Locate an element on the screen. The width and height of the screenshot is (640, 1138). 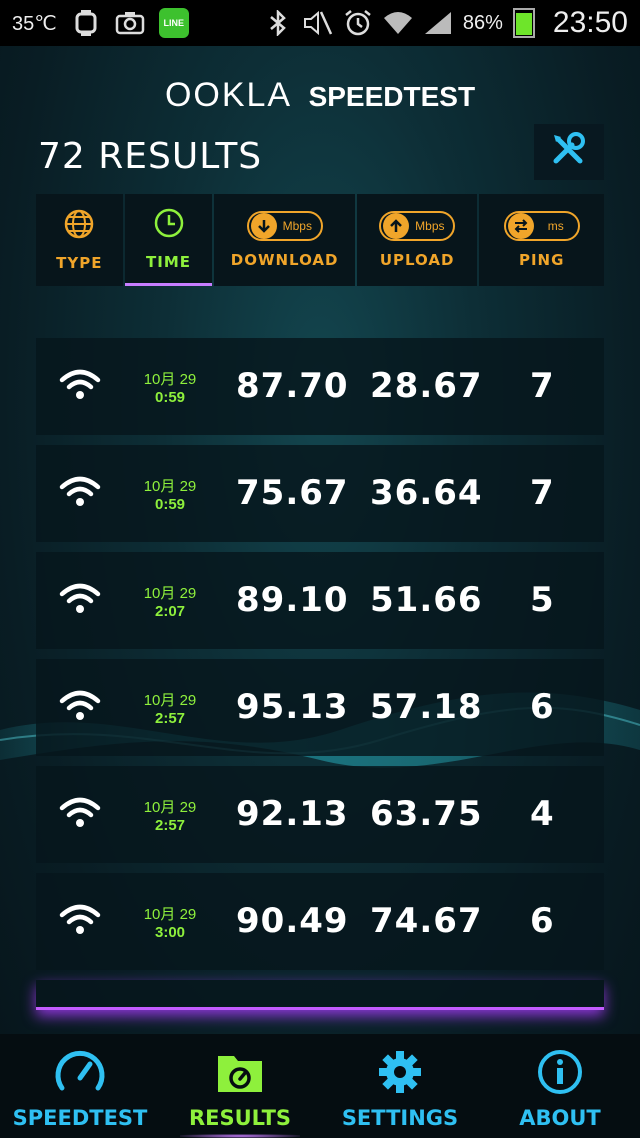
column-upload: Mbps UPLOAD is located at coordinates (417, 240).